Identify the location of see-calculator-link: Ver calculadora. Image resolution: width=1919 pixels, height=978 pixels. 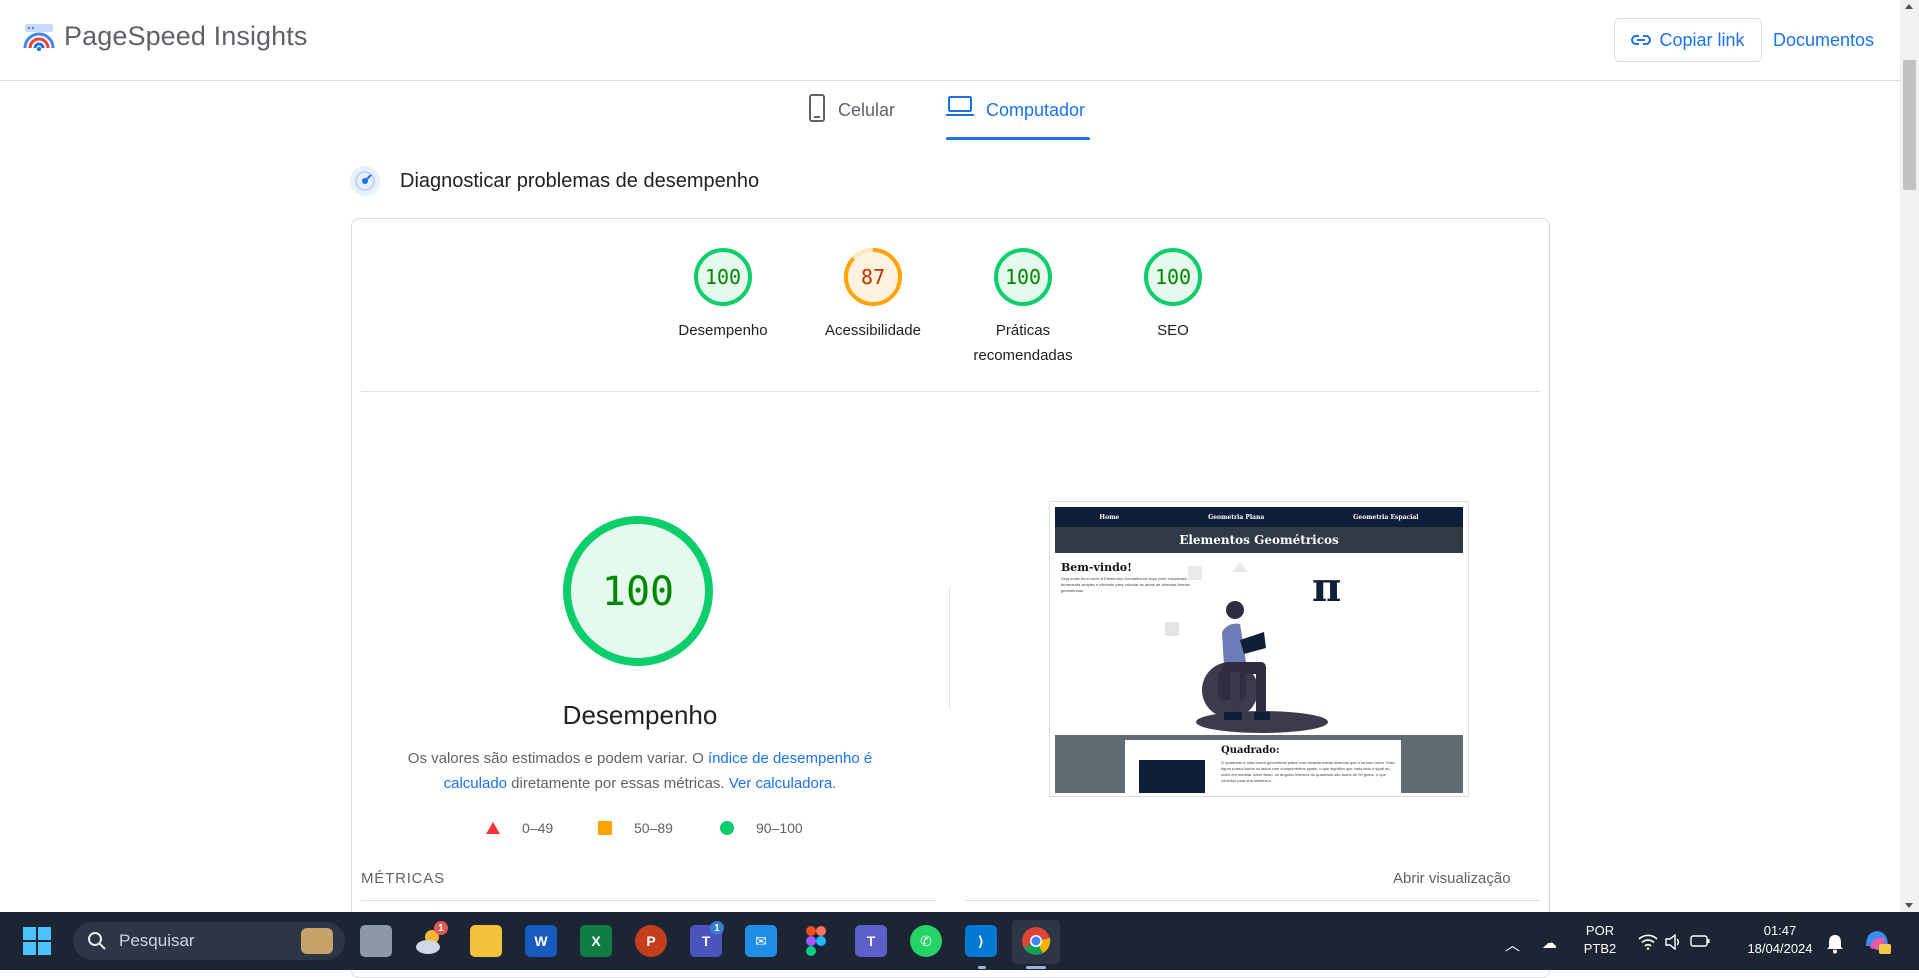
(780, 783).